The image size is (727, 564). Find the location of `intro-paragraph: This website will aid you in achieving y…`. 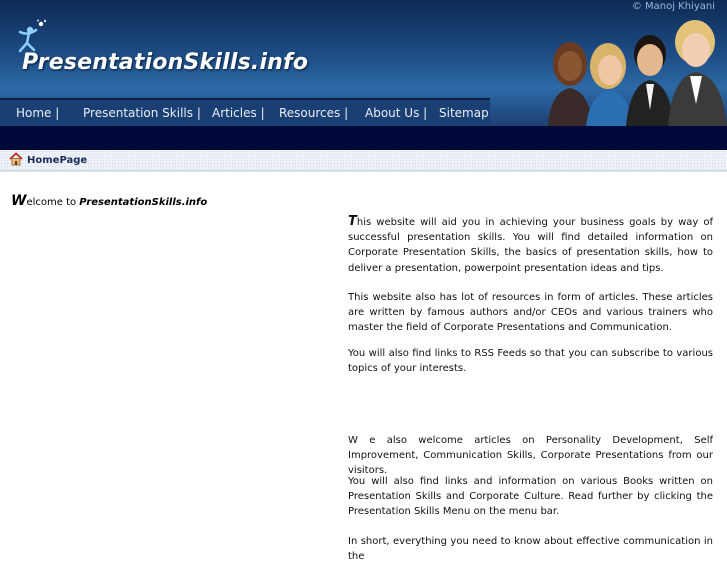

intro-paragraph: This website will aid you in achieving y… is located at coordinates (530, 245).